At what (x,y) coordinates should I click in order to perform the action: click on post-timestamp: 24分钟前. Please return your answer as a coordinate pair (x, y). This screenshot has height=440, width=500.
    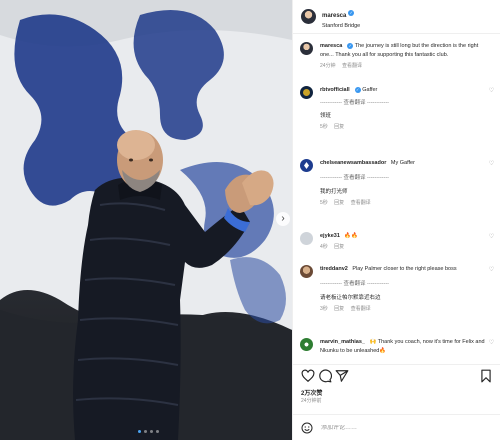
    Looking at the image, I should click on (311, 401).